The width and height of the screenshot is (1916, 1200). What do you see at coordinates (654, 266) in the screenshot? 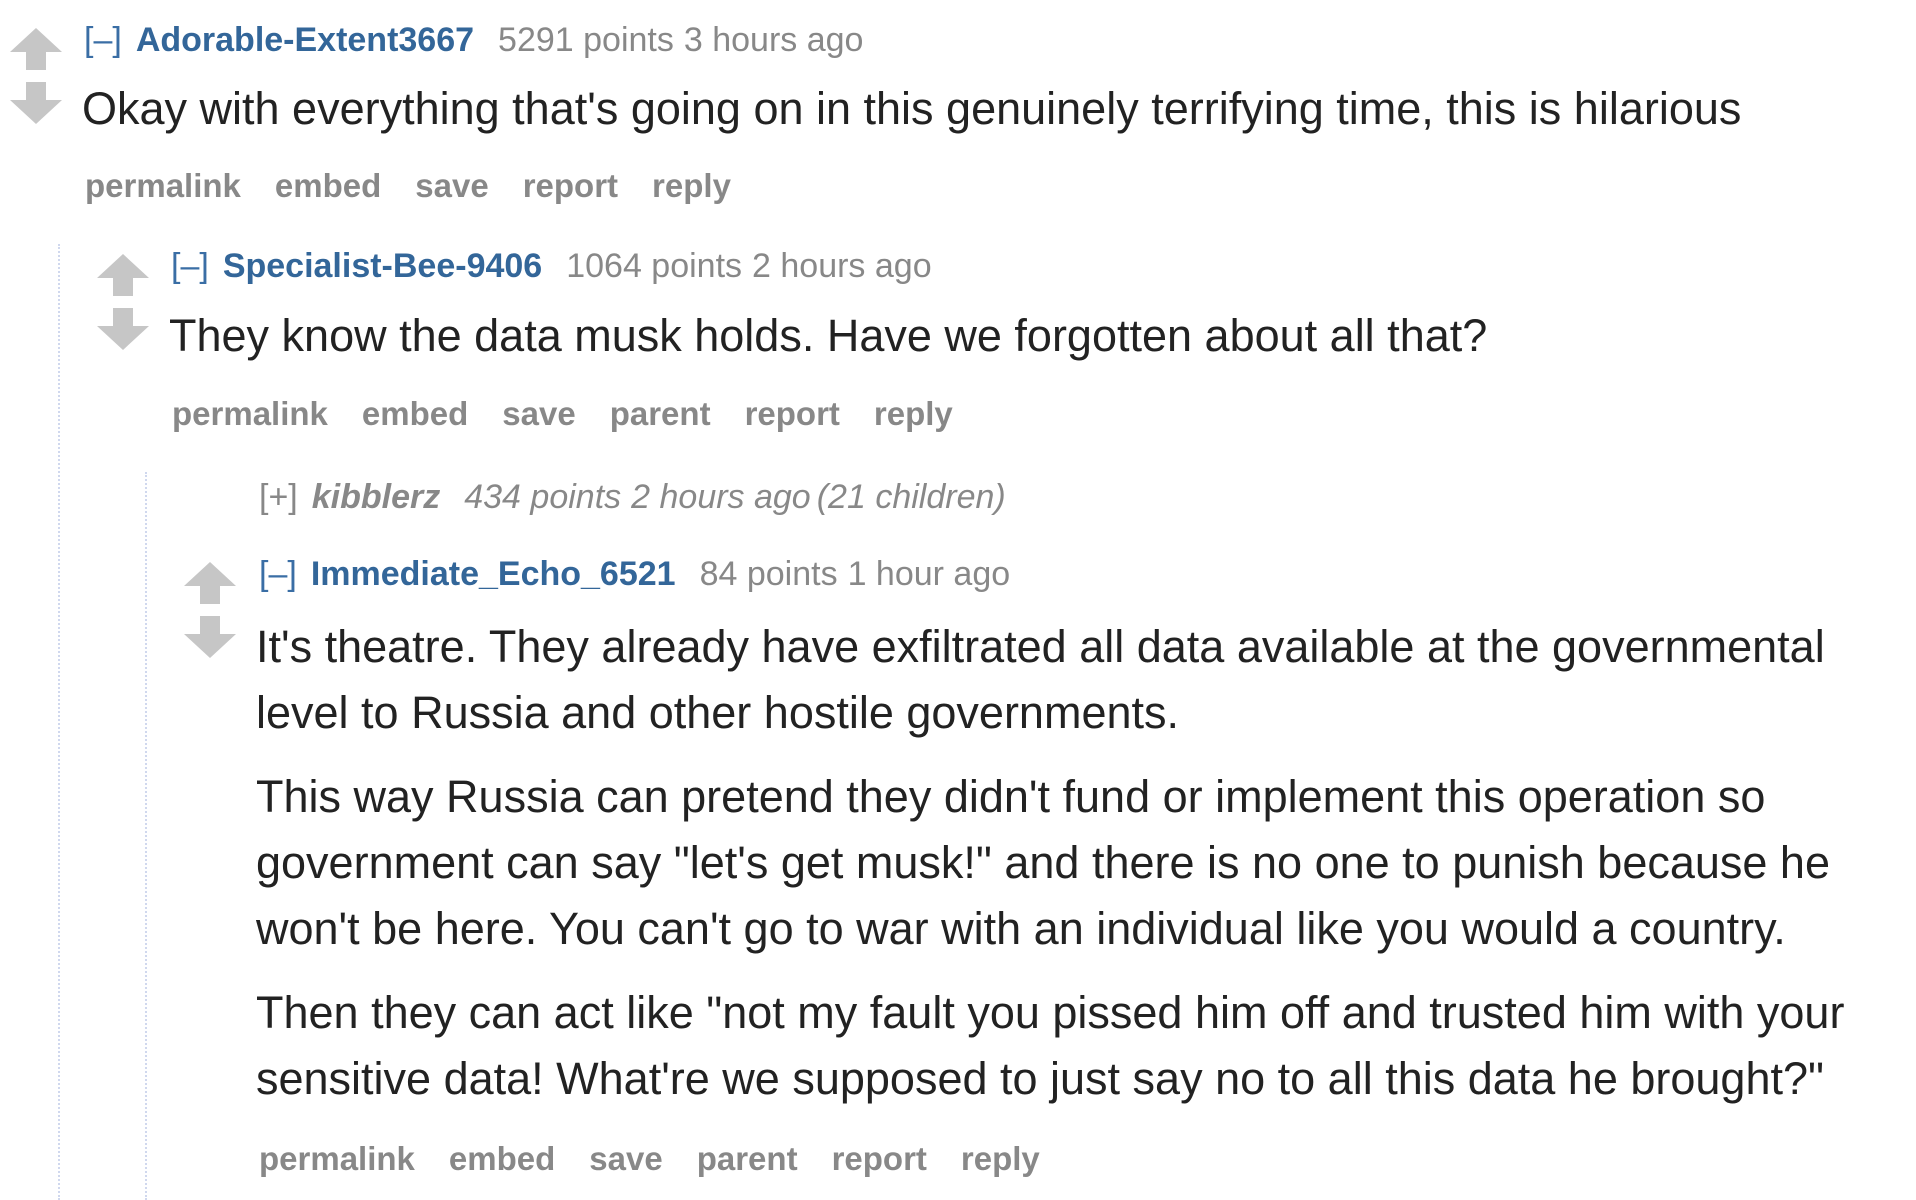
I see `score: 1064 points` at bounding box center [654, 266].